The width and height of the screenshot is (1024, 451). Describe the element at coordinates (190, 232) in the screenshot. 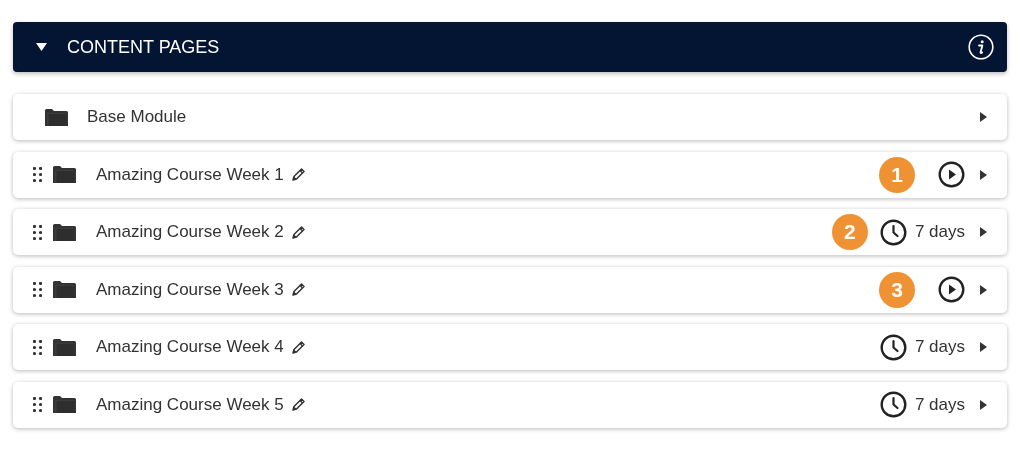

I see `module-title: Amazing Course Week 2` at that location.